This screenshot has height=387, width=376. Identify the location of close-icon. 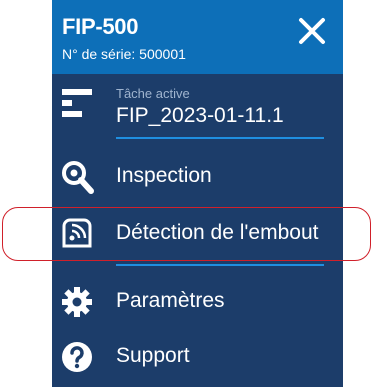
(312, 31).